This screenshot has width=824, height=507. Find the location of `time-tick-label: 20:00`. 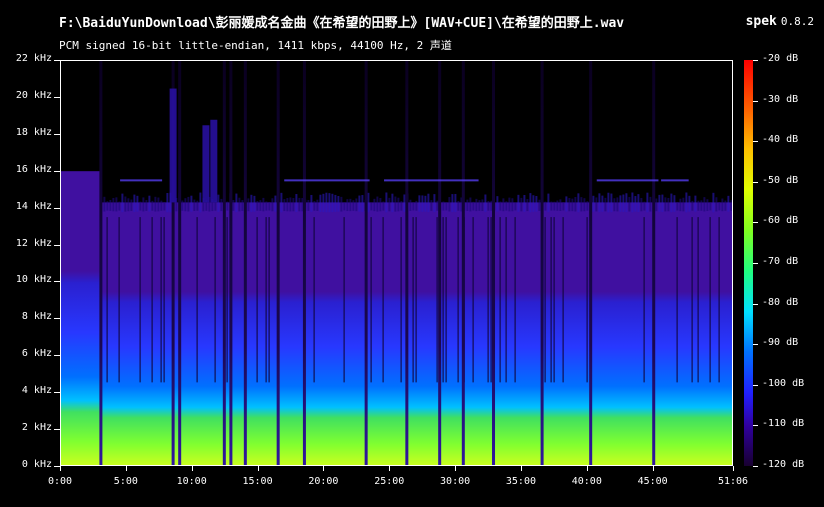

time-tick-label: 20:00 is located at coordinates (323, 481).